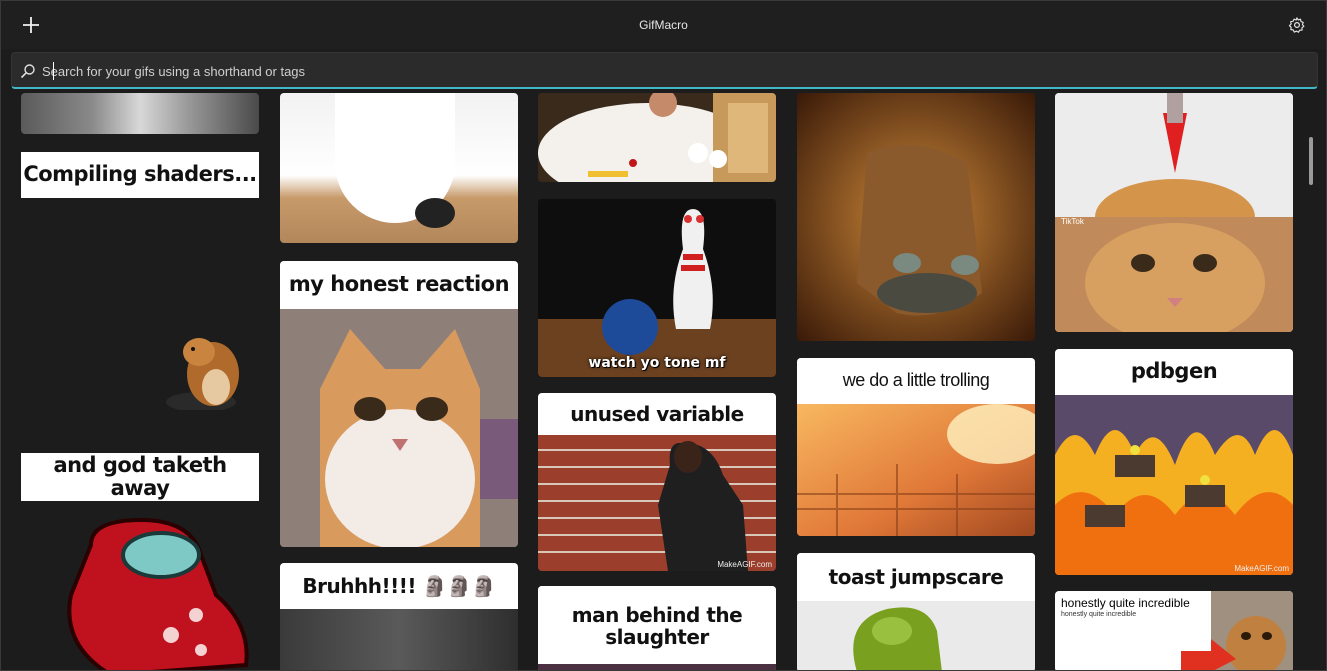 The image size is (1327, 671). What do you see at coordinates (27, 71) in the screenshot?
I see `search-icon` at bounding box center [27, 71].